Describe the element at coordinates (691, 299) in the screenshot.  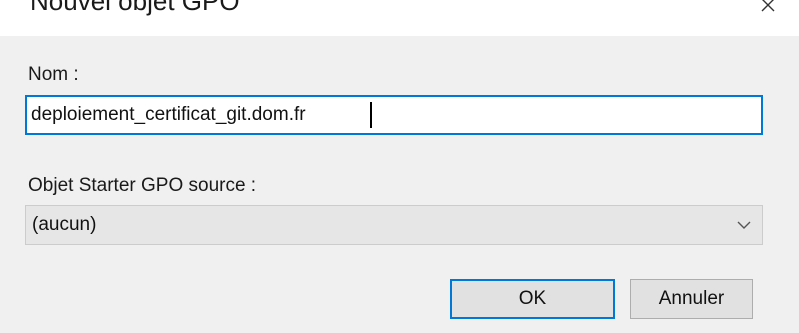
I see `cancel-button: Annuler` at that location.